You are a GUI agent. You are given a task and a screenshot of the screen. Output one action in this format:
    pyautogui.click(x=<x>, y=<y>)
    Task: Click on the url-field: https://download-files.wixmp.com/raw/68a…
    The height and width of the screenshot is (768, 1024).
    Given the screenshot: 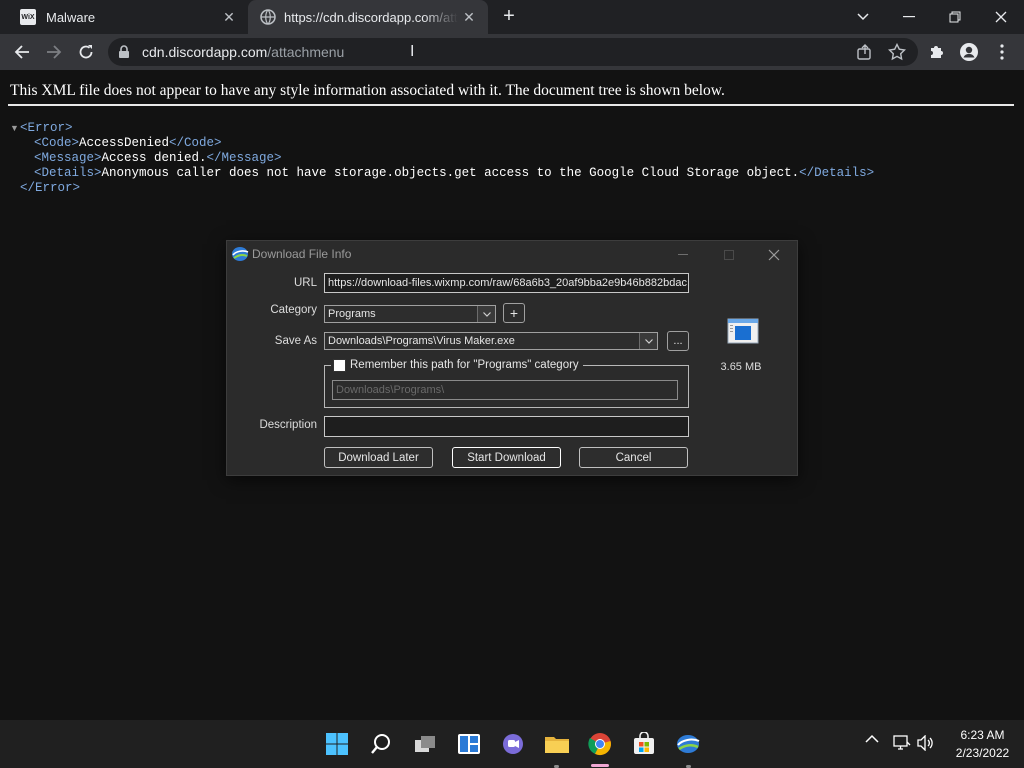 What is the action you would take?
    pyautogui.click(x=506, y=283)
    